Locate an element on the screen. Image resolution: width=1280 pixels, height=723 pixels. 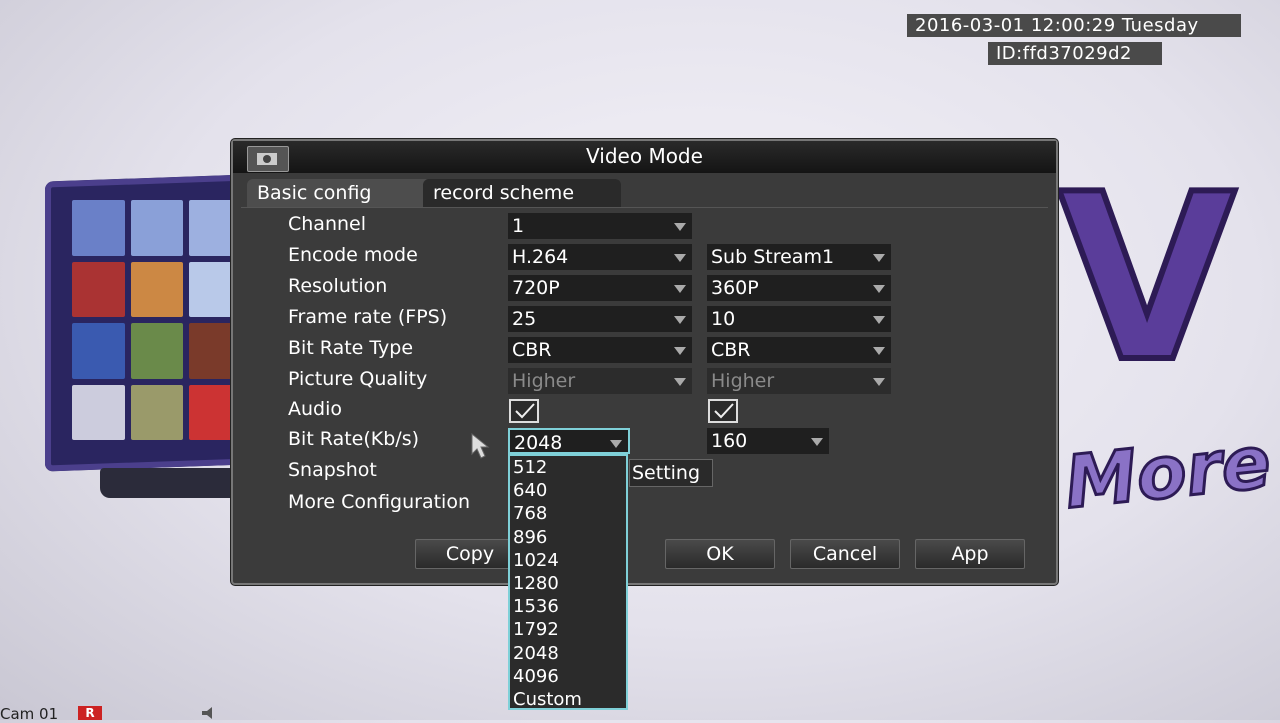
sub-bit-rate-select: 160 is located at coordinates (768, 441).